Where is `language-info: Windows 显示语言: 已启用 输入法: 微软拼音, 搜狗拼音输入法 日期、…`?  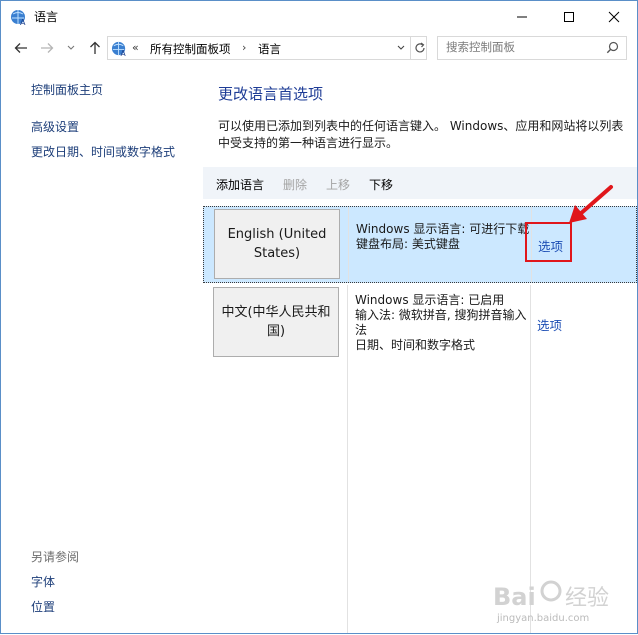 language-info: Windows 显示语言: 已启用 输入法: 微软拼音, 搜狗拼音输入法 日期、… is located at coordinates (445, 323).